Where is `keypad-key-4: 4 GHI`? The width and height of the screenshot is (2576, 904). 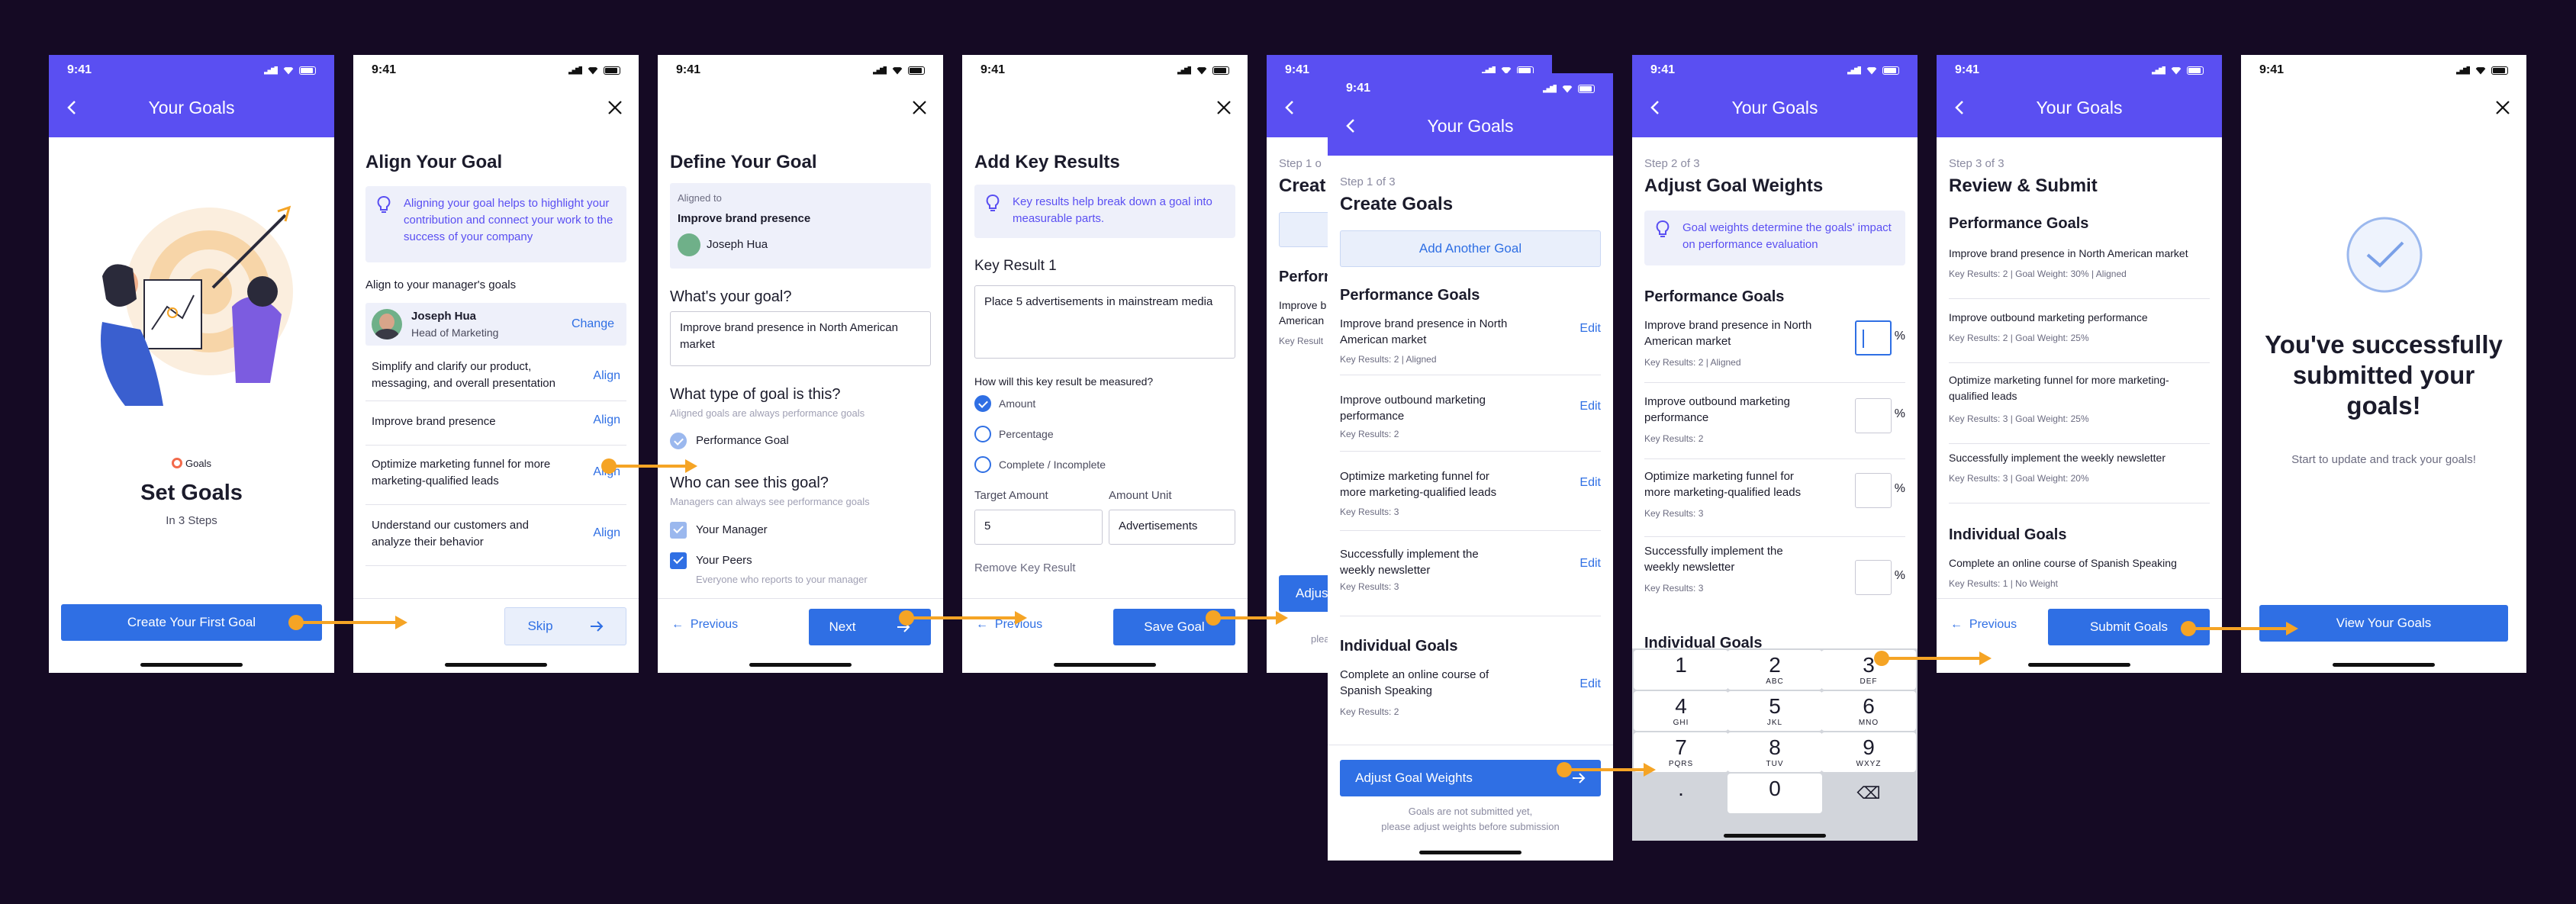 keypad-key-4: 4 GHI is located at coordinates (1681, 711).